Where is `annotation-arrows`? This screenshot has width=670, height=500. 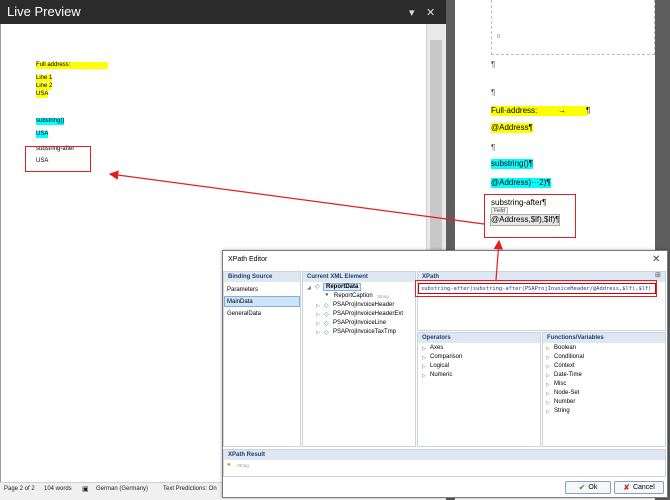 annotation-arrows is located at coordinates (306, 225).